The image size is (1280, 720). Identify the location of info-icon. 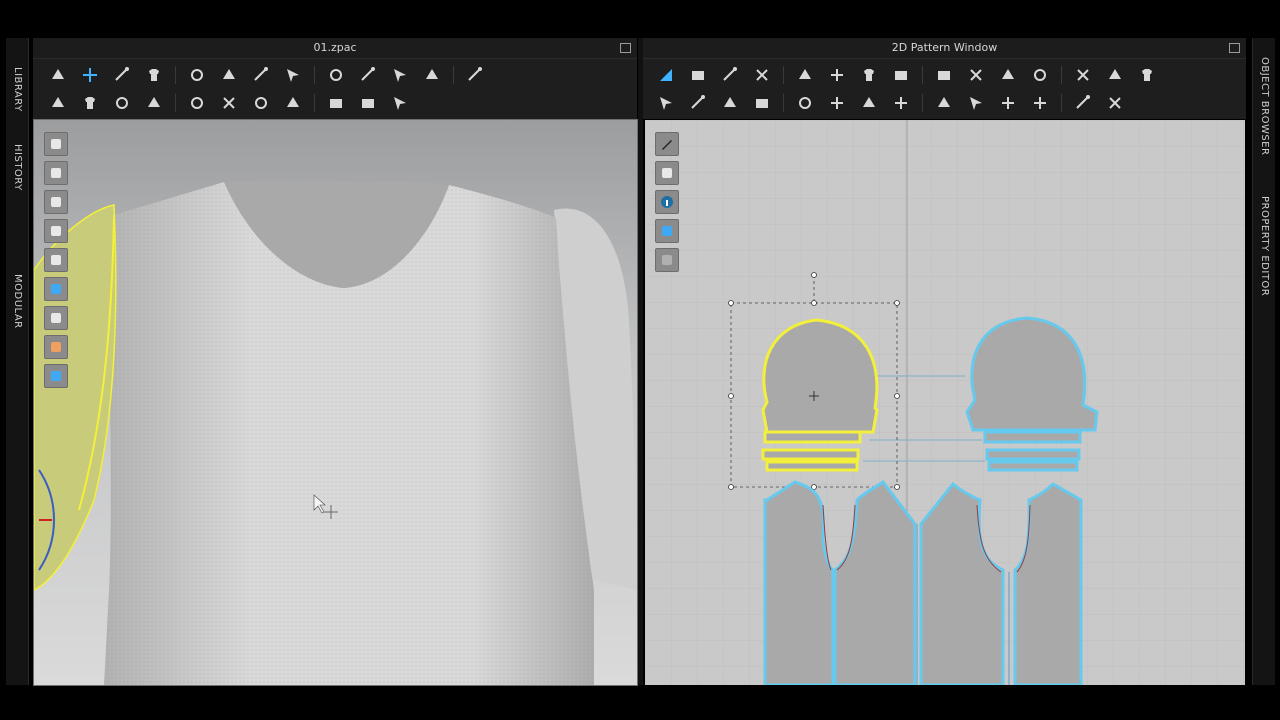
(667, 202).